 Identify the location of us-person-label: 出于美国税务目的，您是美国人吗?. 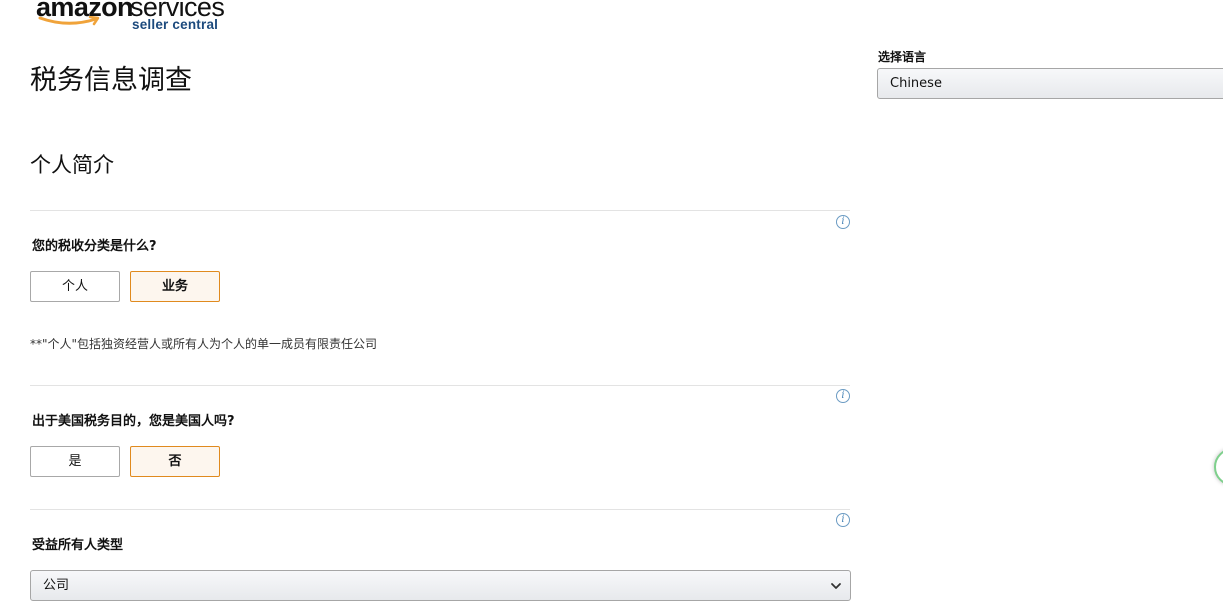
(133, 421).